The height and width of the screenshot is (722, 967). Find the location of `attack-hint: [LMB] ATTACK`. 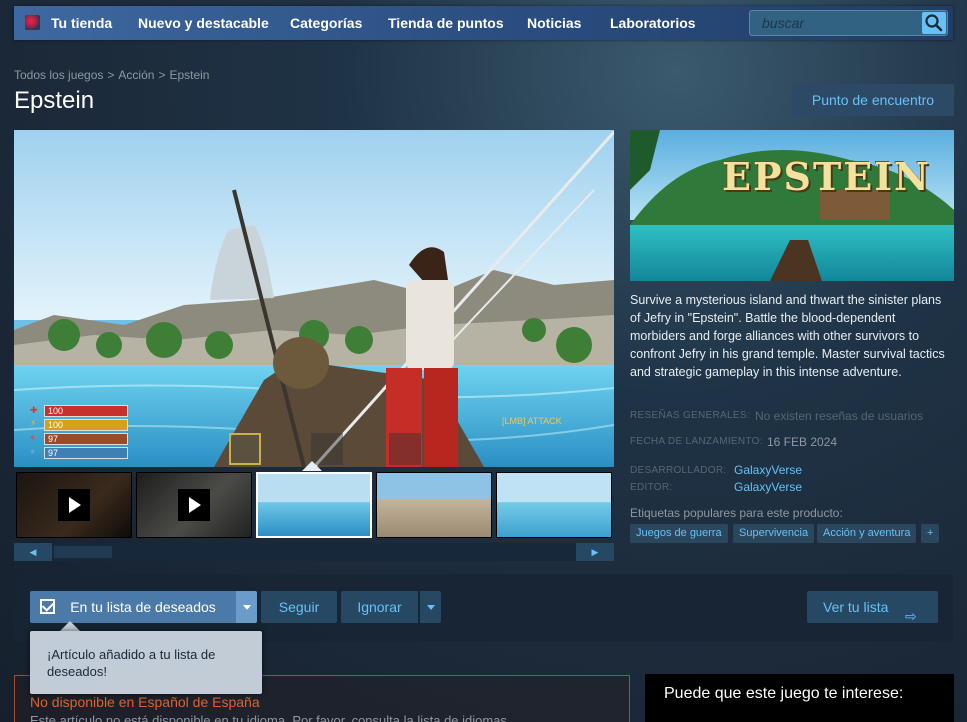

attack-hint: [LMB] ATTACK is located at coordinates (532, 421).